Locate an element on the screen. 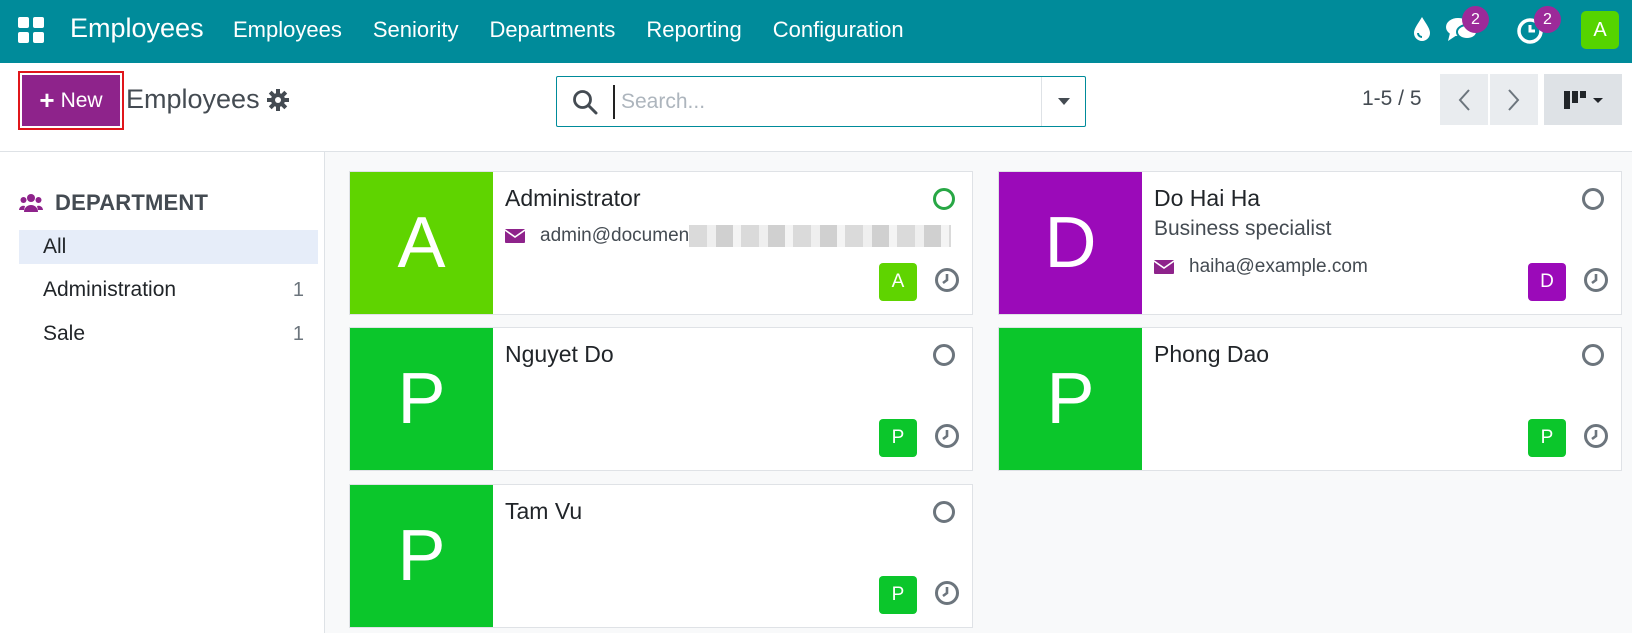 The image size is (1632, 633). page-title: Employees is located at coordinates (193, 99).